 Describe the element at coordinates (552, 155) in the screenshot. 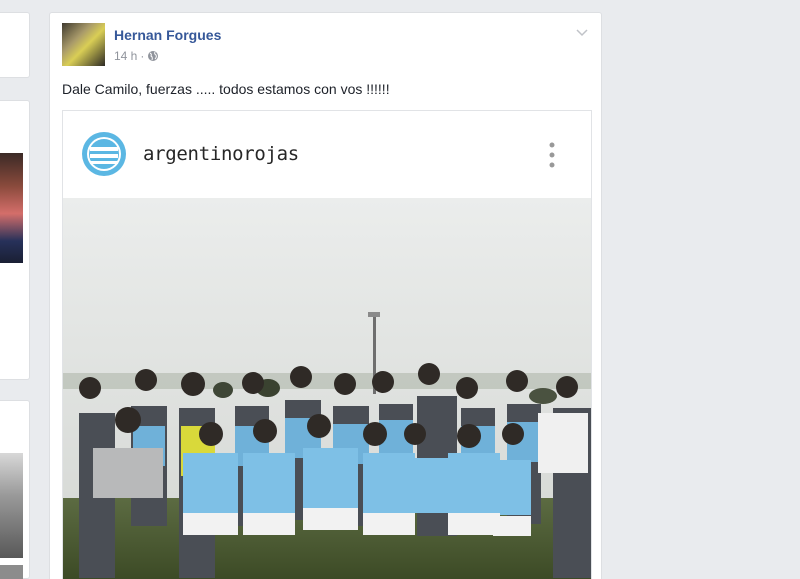

I see `more-options-icon` at that location.